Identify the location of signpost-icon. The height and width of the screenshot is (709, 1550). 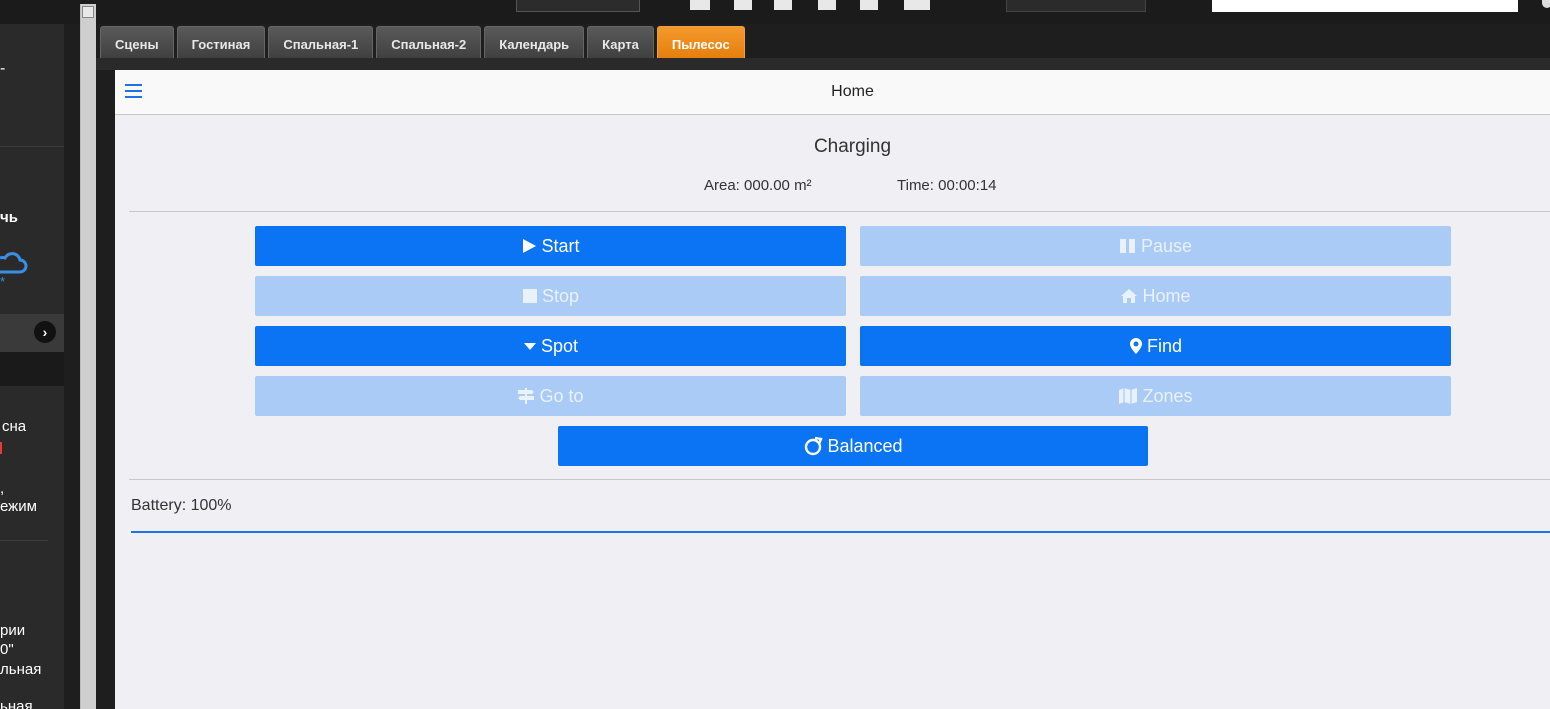
(526, 396).